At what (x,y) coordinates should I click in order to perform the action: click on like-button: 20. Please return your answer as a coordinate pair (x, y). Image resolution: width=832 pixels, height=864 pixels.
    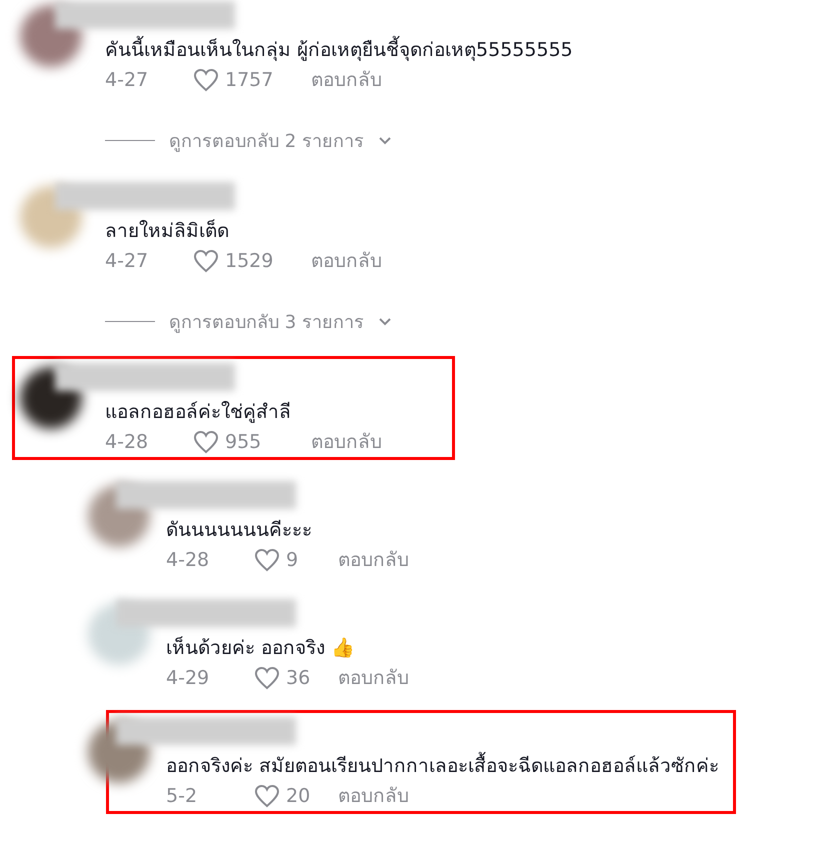
    Looking at the image, I should click on (296, 796).